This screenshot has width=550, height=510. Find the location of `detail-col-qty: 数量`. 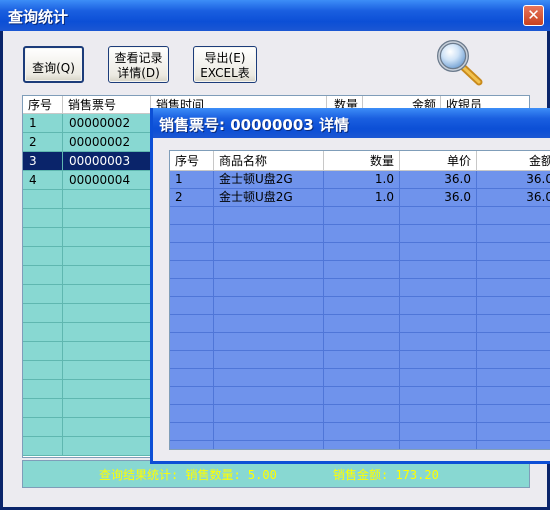

detail-col-qty: 数量 is located at coordinates (362, 161).